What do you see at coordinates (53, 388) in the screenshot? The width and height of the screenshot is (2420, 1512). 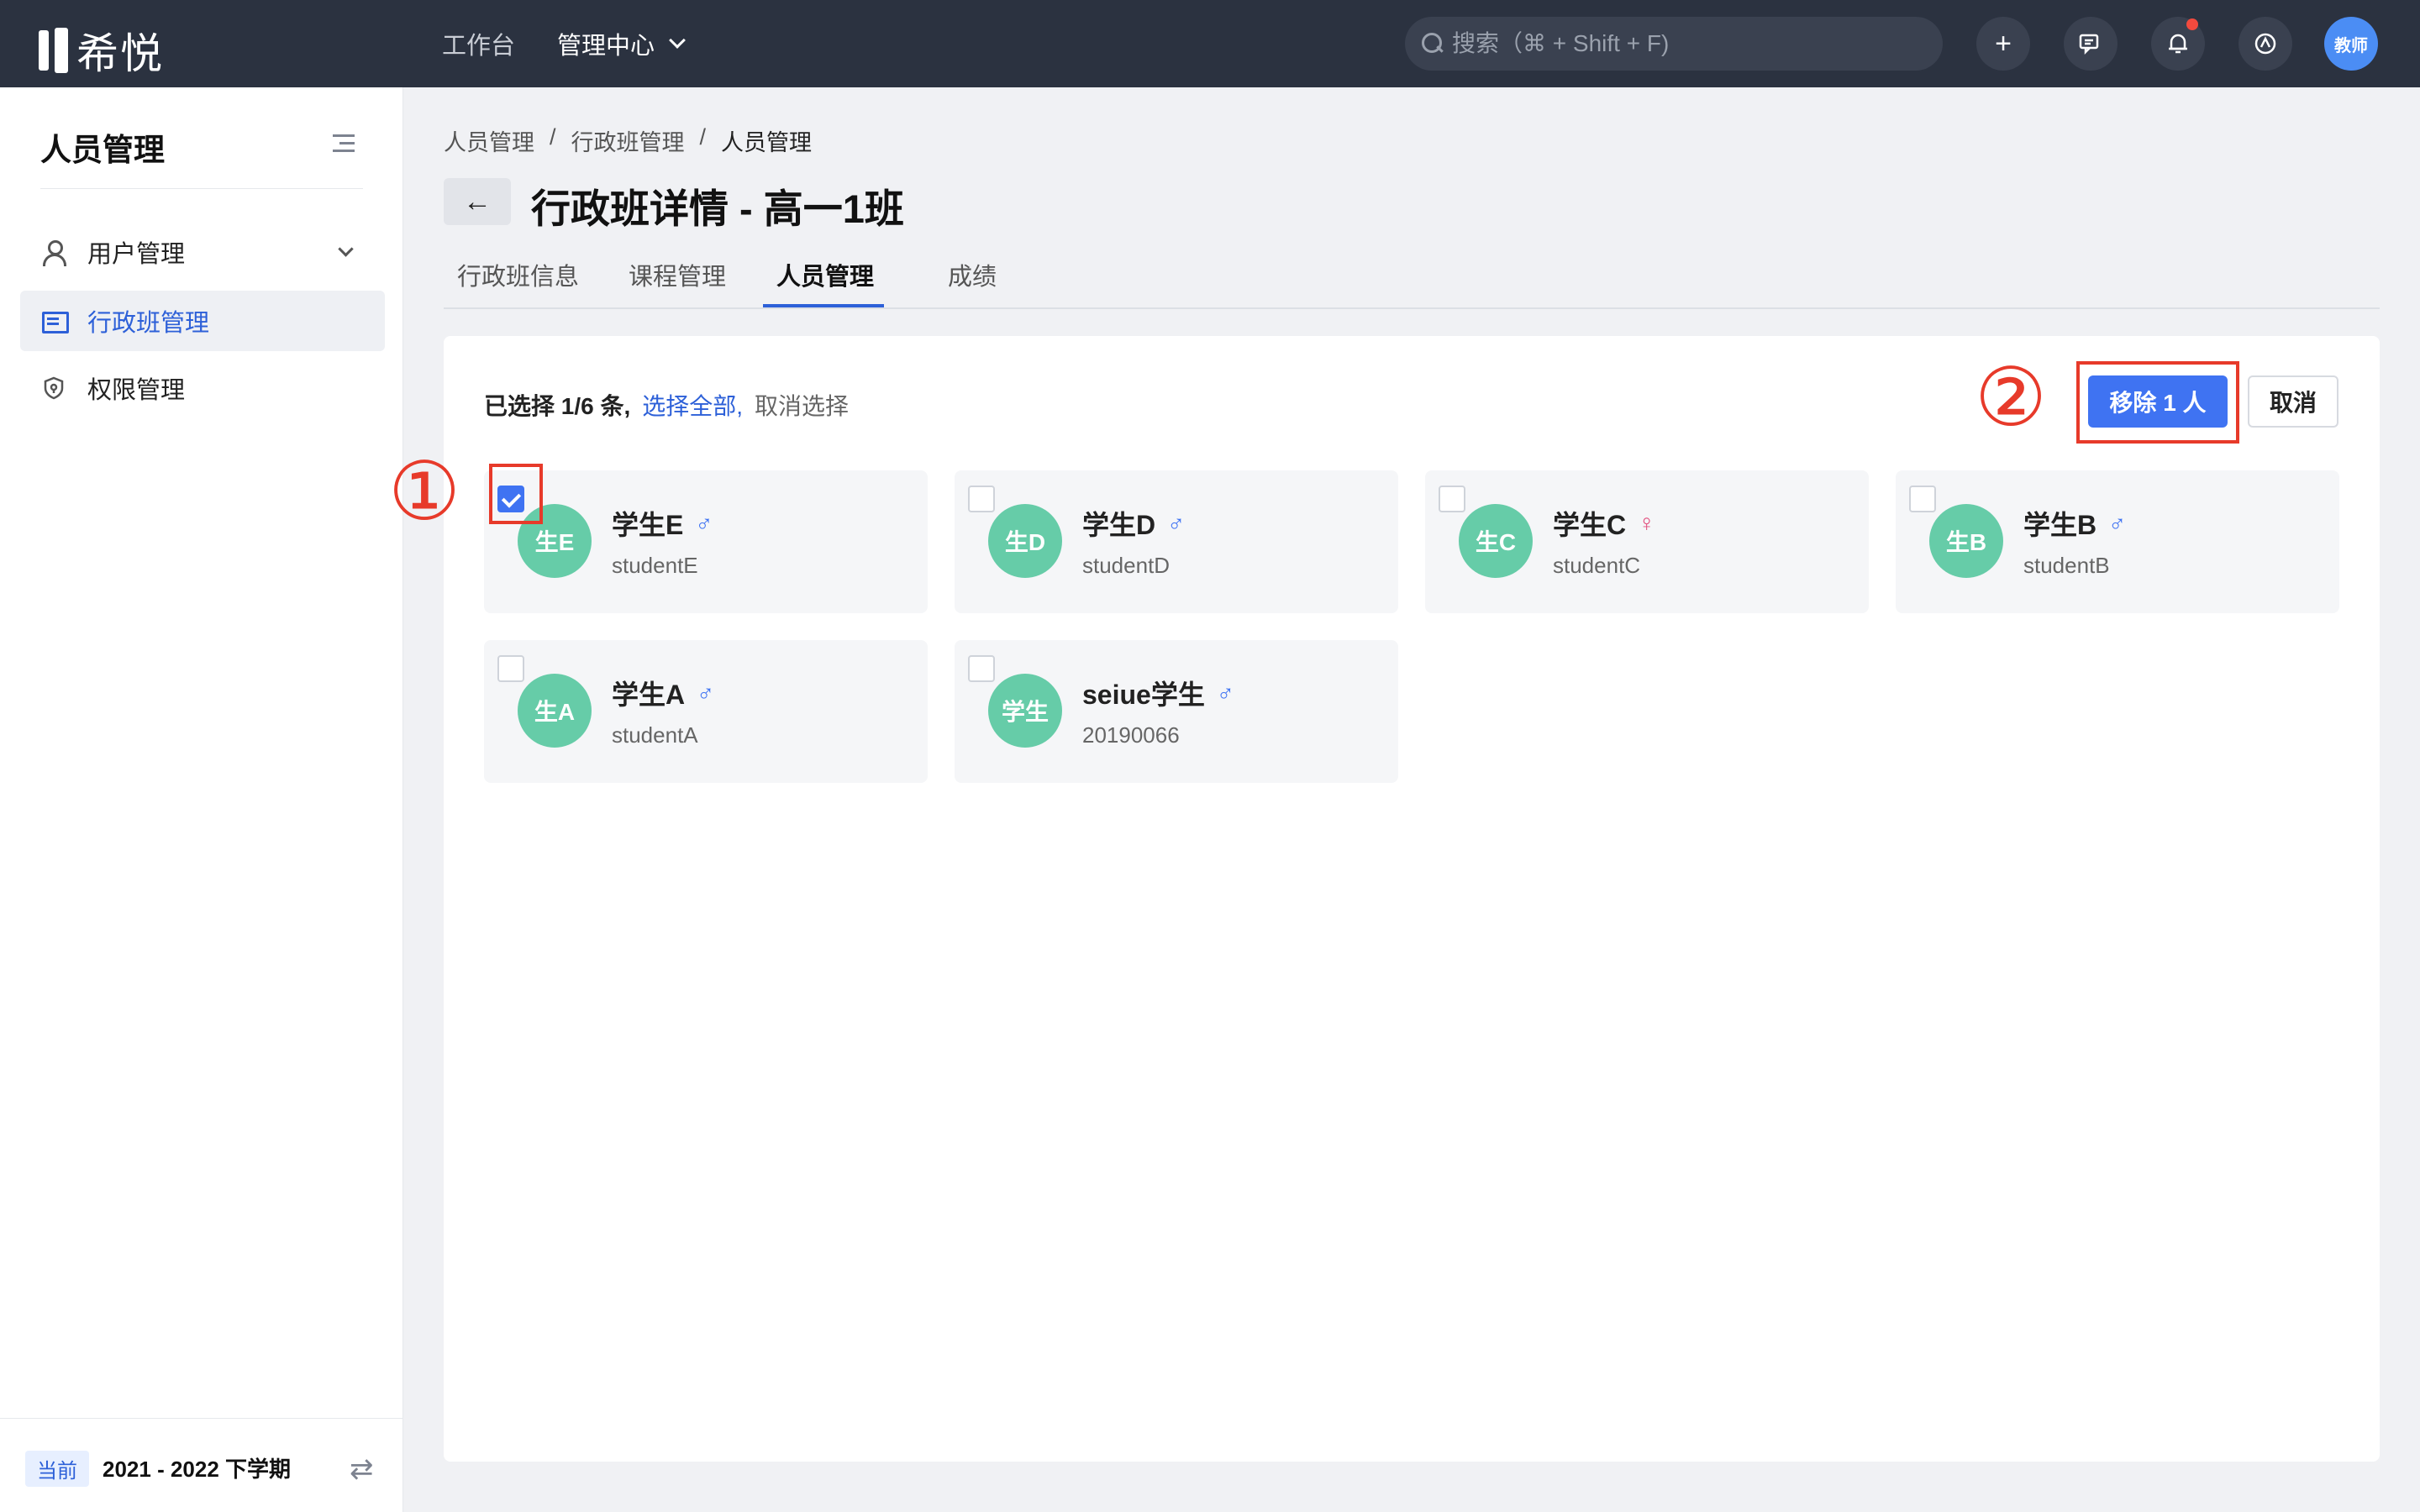 I see `shield-icon` at bounding box center [53, 388].